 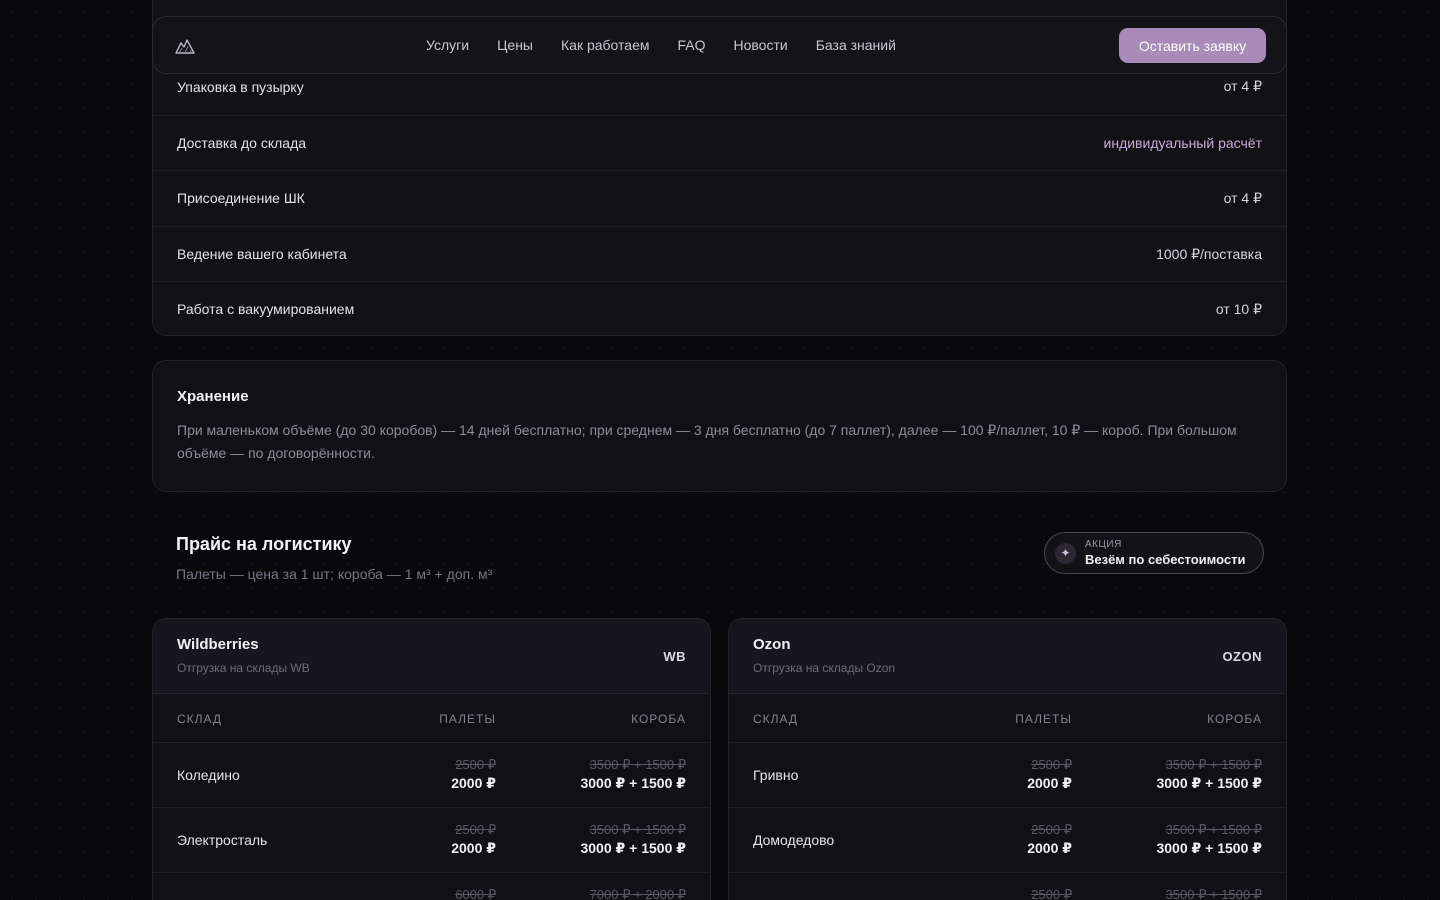 I want to click on old-price: 6000 ₽, so click(x=475, y=893).